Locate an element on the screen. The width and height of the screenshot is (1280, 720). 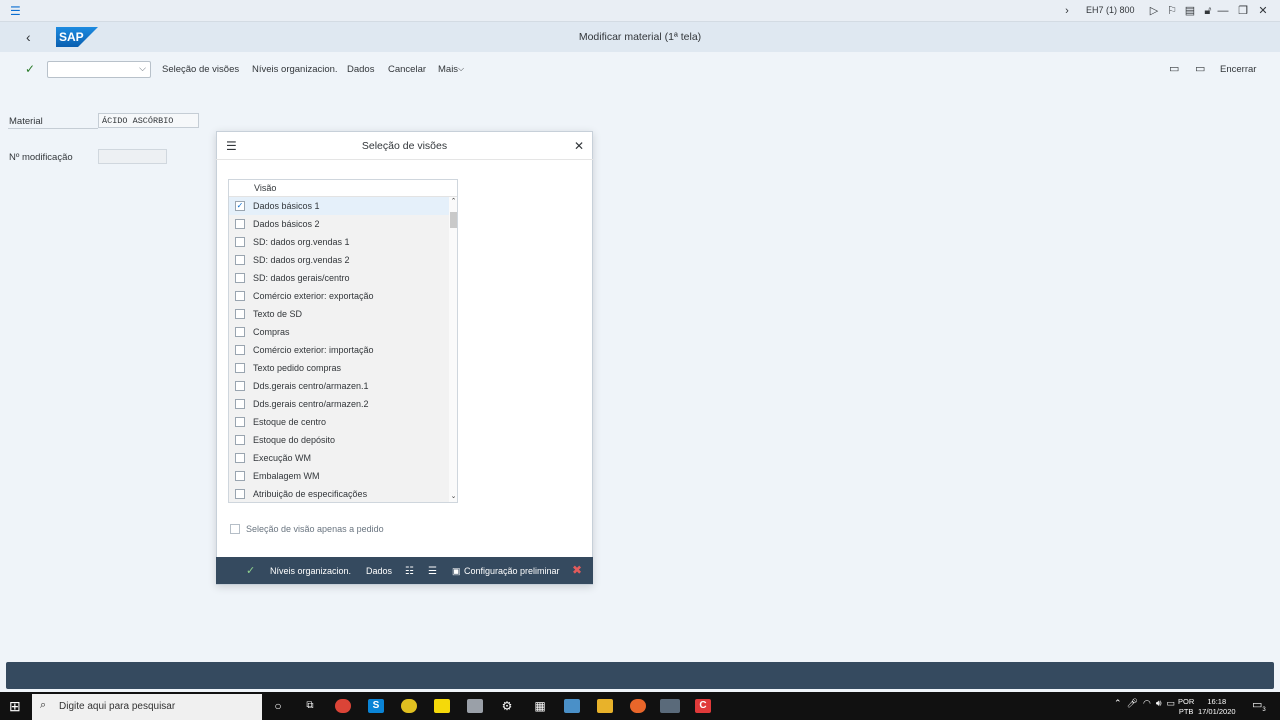
scroll-up-icon: ⌃ is located at coordinates (453, 201).